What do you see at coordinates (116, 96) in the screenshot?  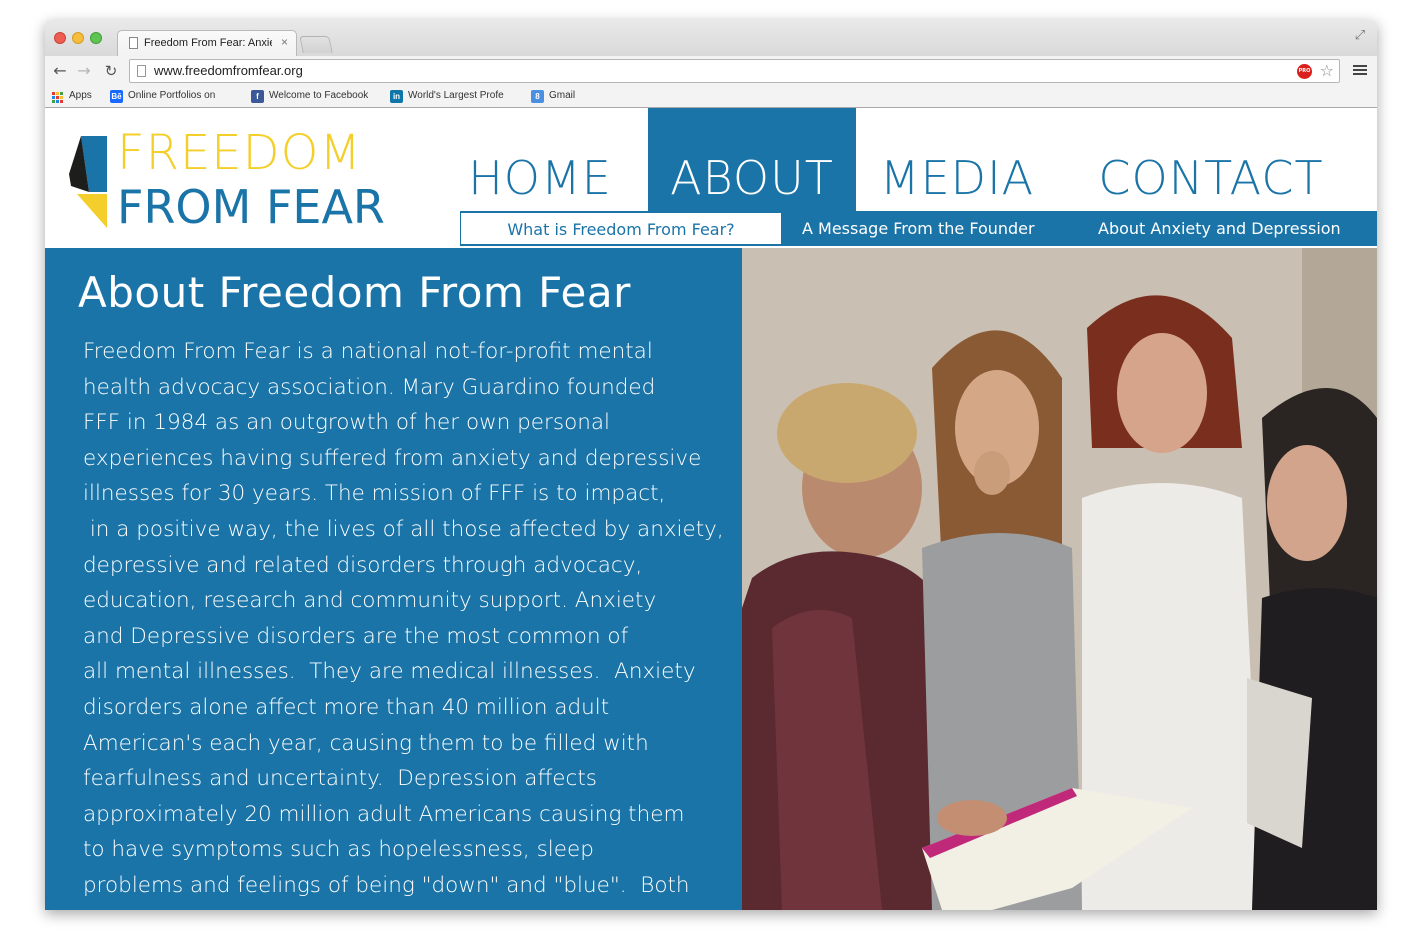 I see `behance-icon: Bē` at bounding box center [116, 96].